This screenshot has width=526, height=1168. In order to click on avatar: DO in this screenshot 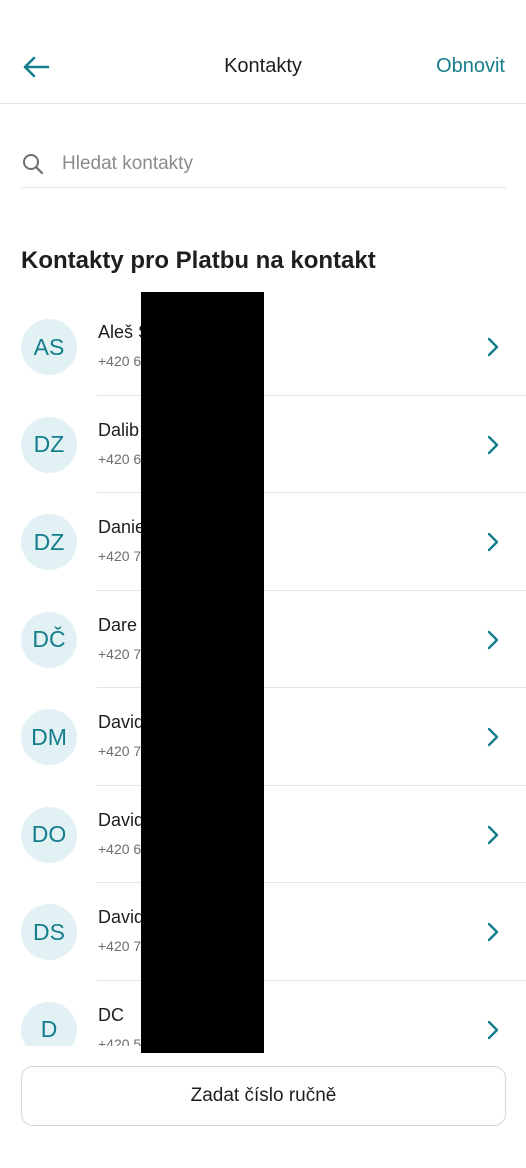, I will do `click(49, 834)`.